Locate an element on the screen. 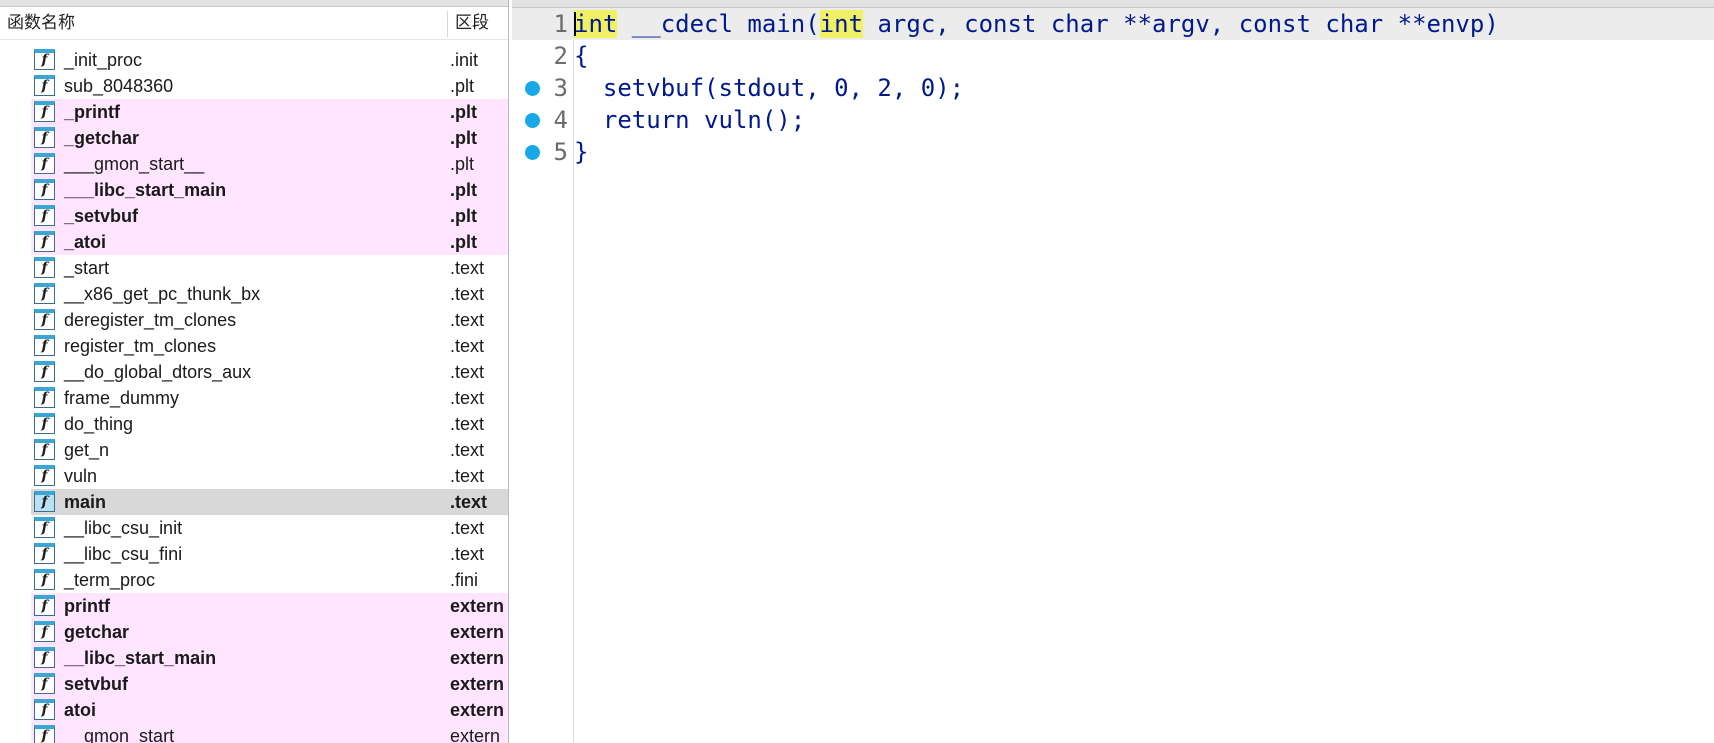 This screenshot has width=1714, height=743. function-row: f vuln .text is located at coordinates (254, 476).